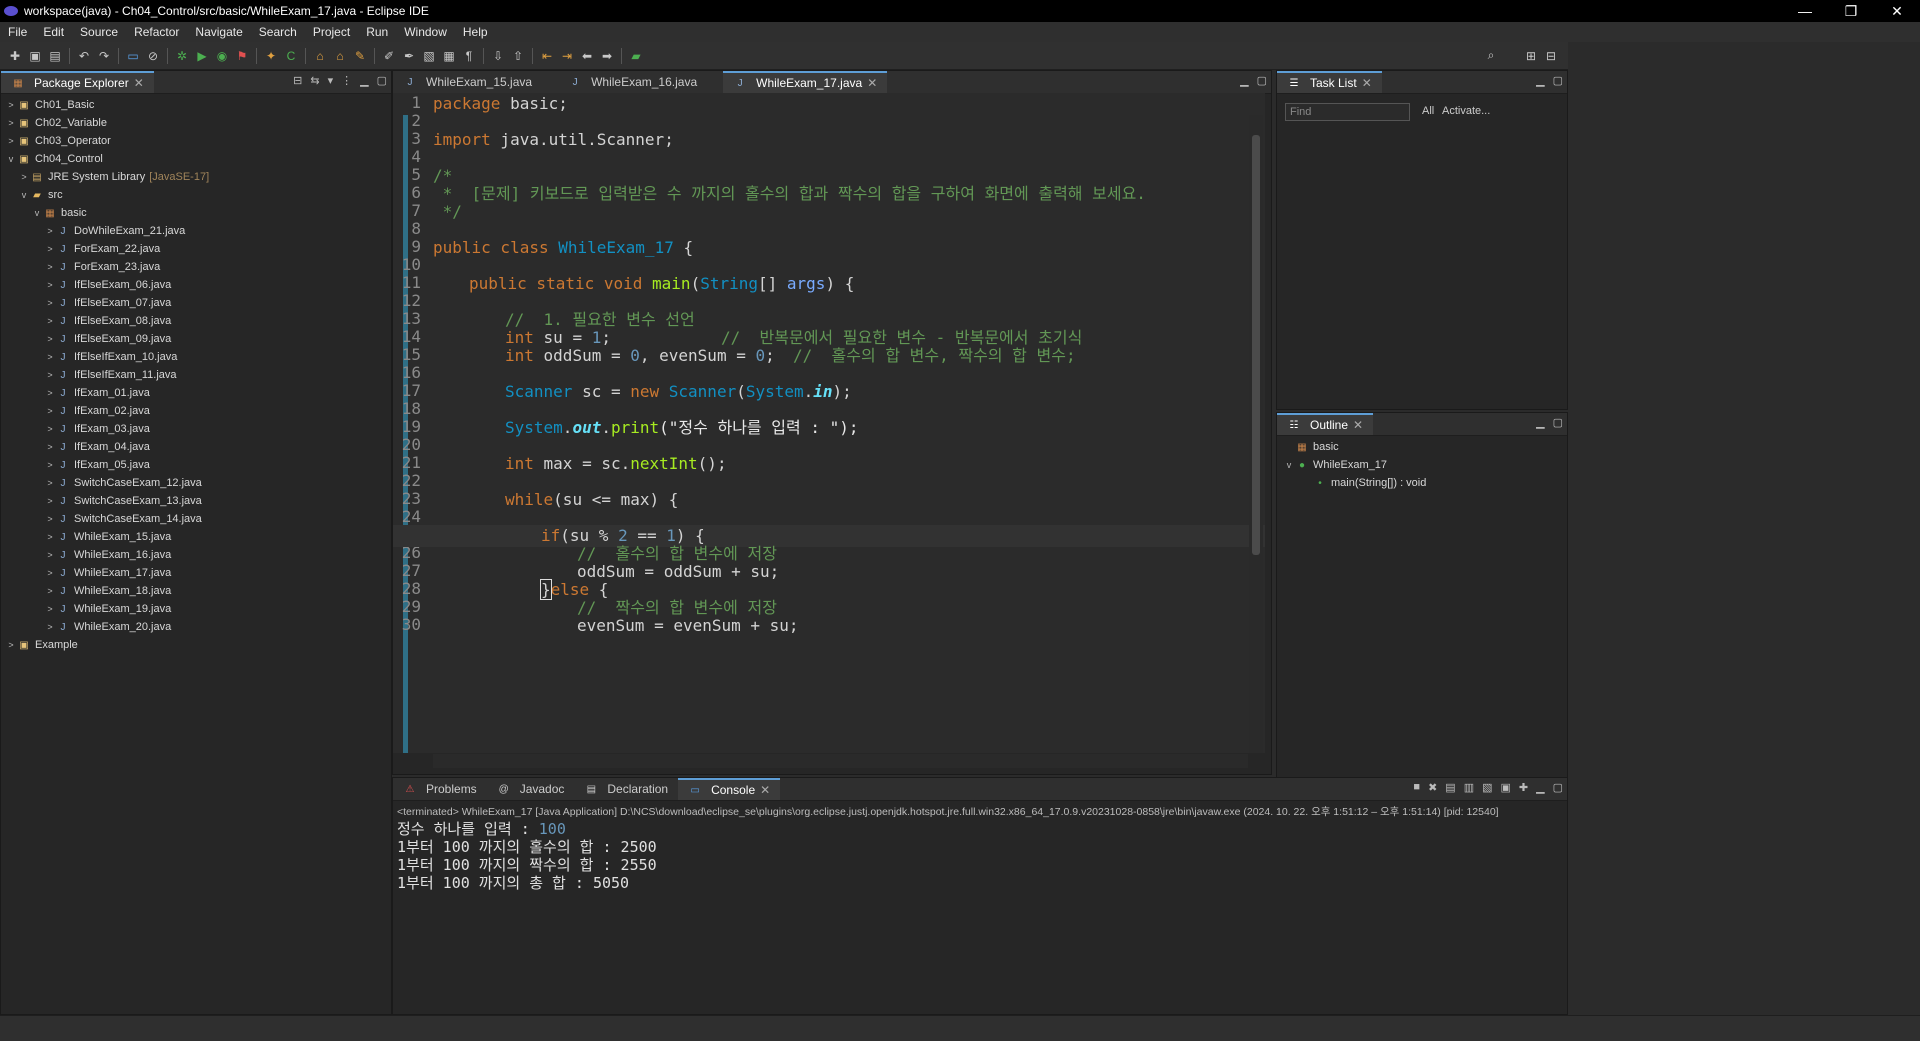 The image size is (1920, 1041). I want to click on coverage-icon: ◉, so click(222, 56).